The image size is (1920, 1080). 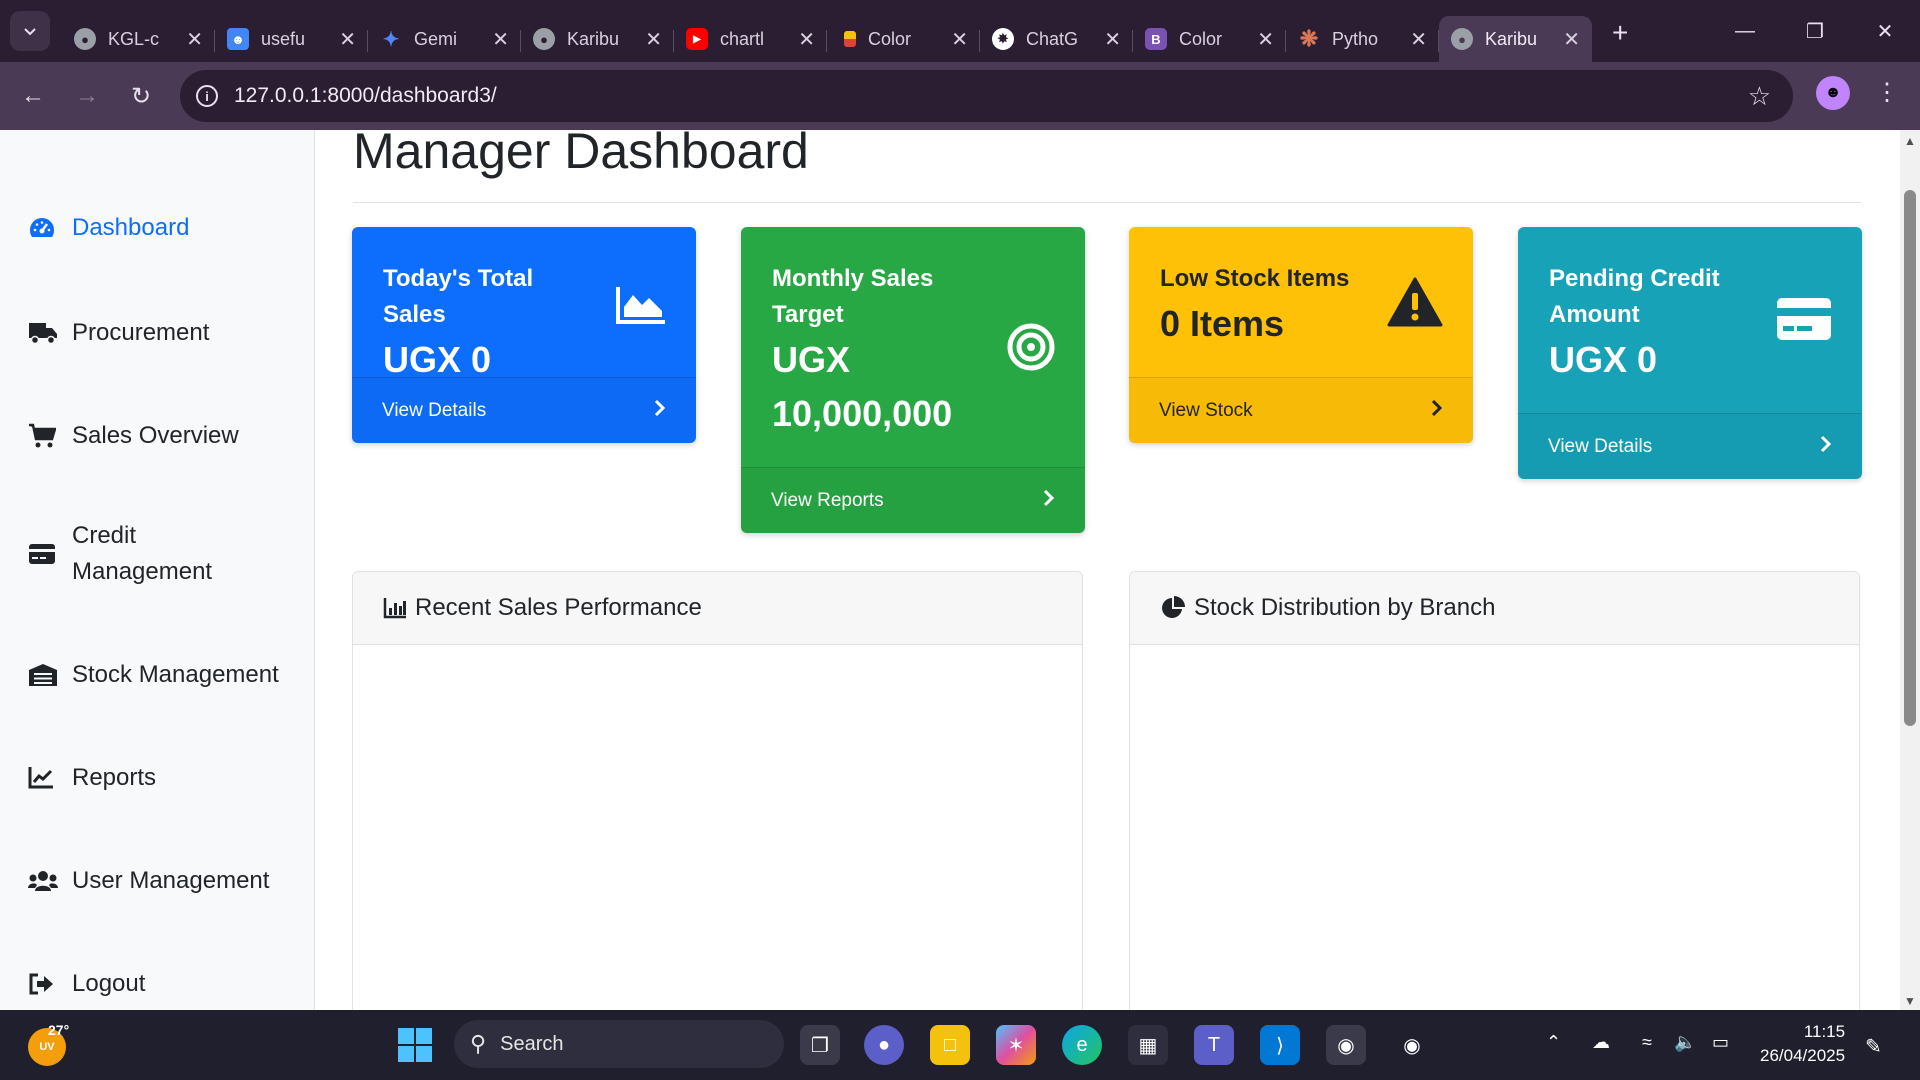 I want to click on page-scrollbar: ▲ ▼, so click(x=1910, y=570).